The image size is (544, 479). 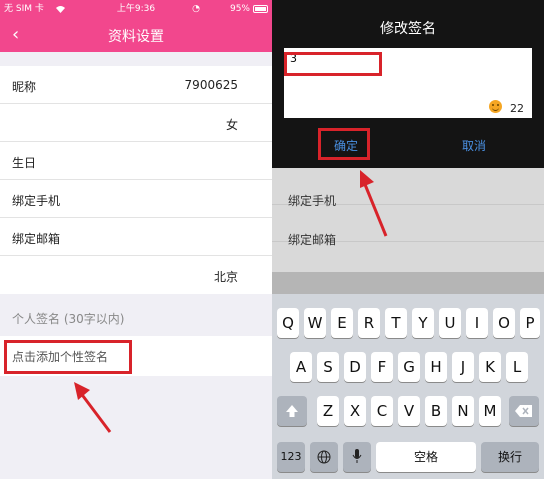 I want to click on delete-key, so click(x=524, y=411).